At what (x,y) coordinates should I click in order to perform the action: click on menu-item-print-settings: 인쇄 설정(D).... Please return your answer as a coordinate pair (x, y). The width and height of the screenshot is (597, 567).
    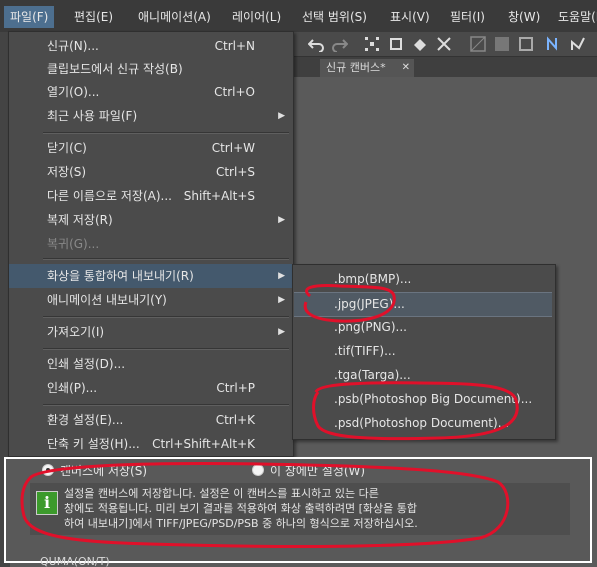
    Looking at the image, I should click on (151, 364).